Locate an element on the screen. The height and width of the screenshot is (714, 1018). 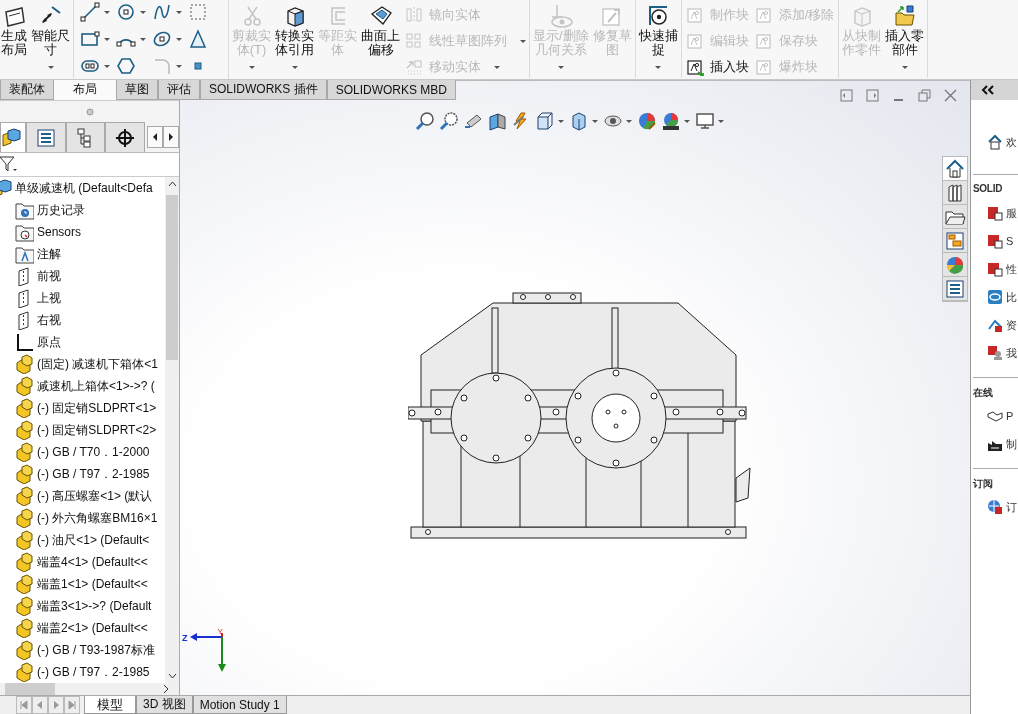
tab: SOLIDWORKS 插件 is located at coordinates (263, 90).